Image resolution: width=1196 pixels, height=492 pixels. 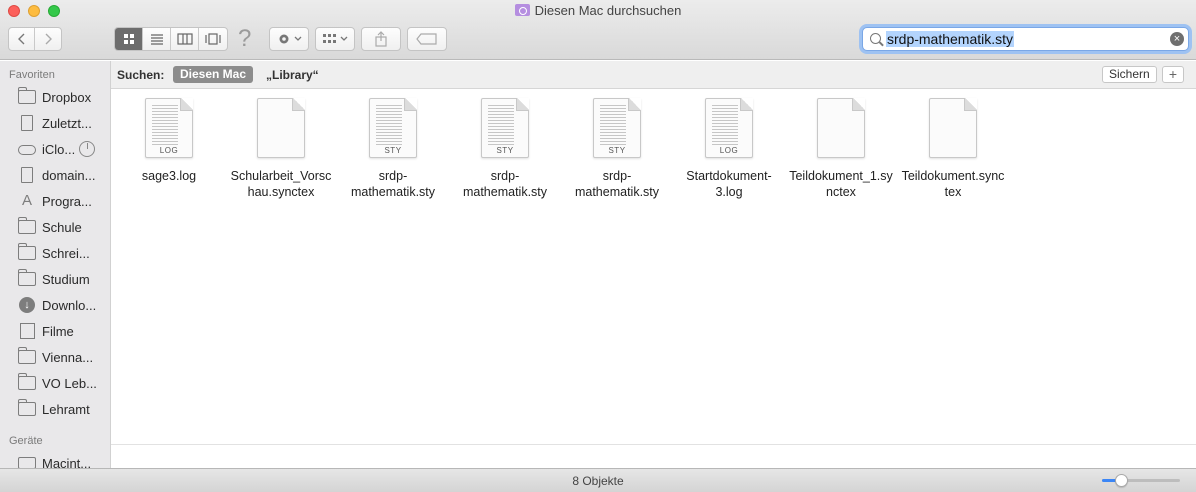 I want to click on sidebar-header-favorites: Favoriten, so click(x=32, y=75).